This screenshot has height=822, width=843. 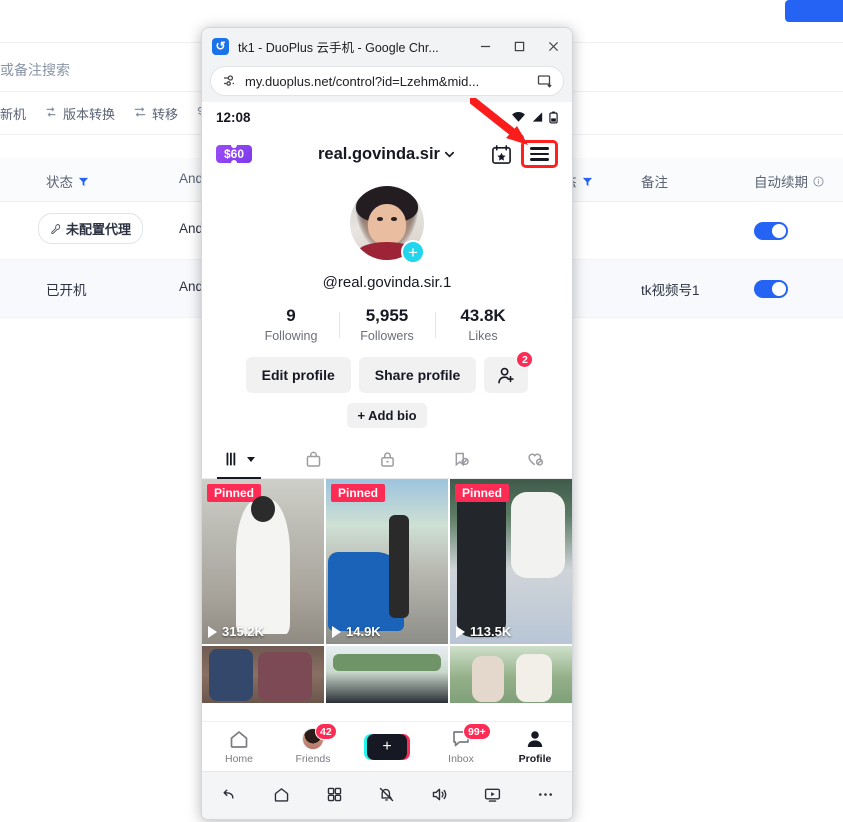 I want to click on video-views-value: 14.9K, so click(x=363, y=631).